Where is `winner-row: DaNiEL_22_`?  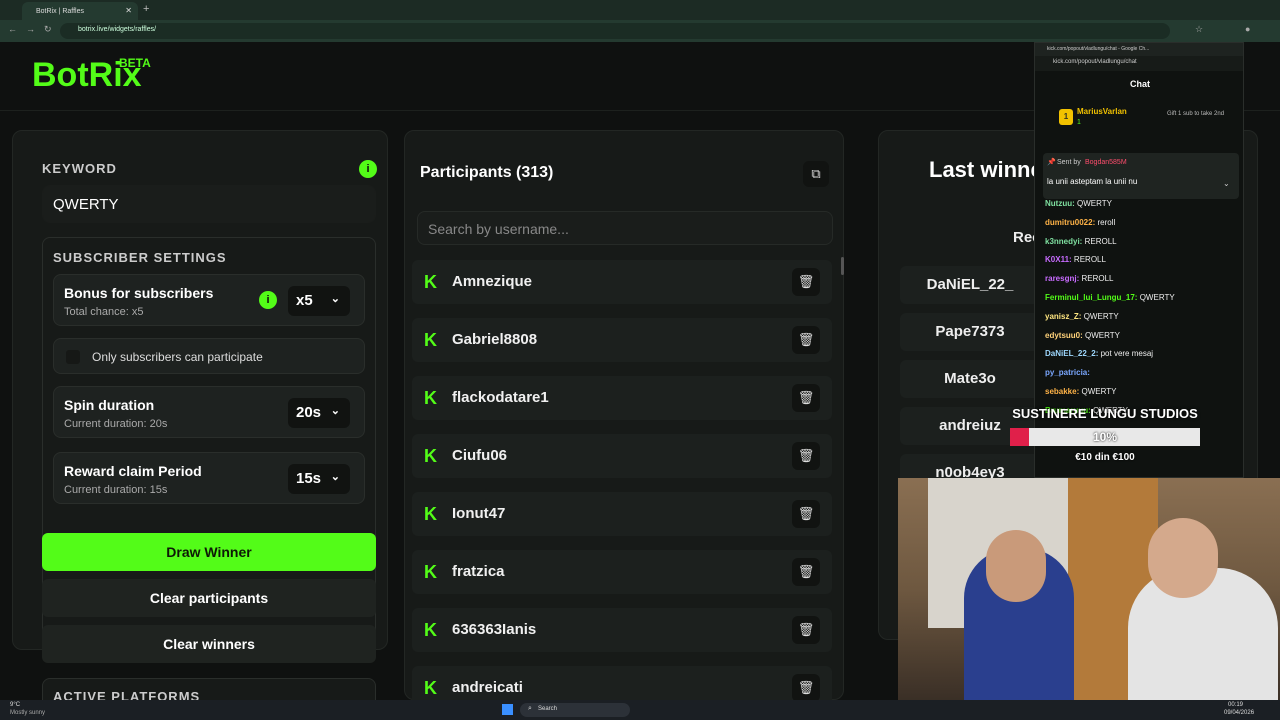 winner-row: DaNiEL_22_ is located at coordinates (970, 285).